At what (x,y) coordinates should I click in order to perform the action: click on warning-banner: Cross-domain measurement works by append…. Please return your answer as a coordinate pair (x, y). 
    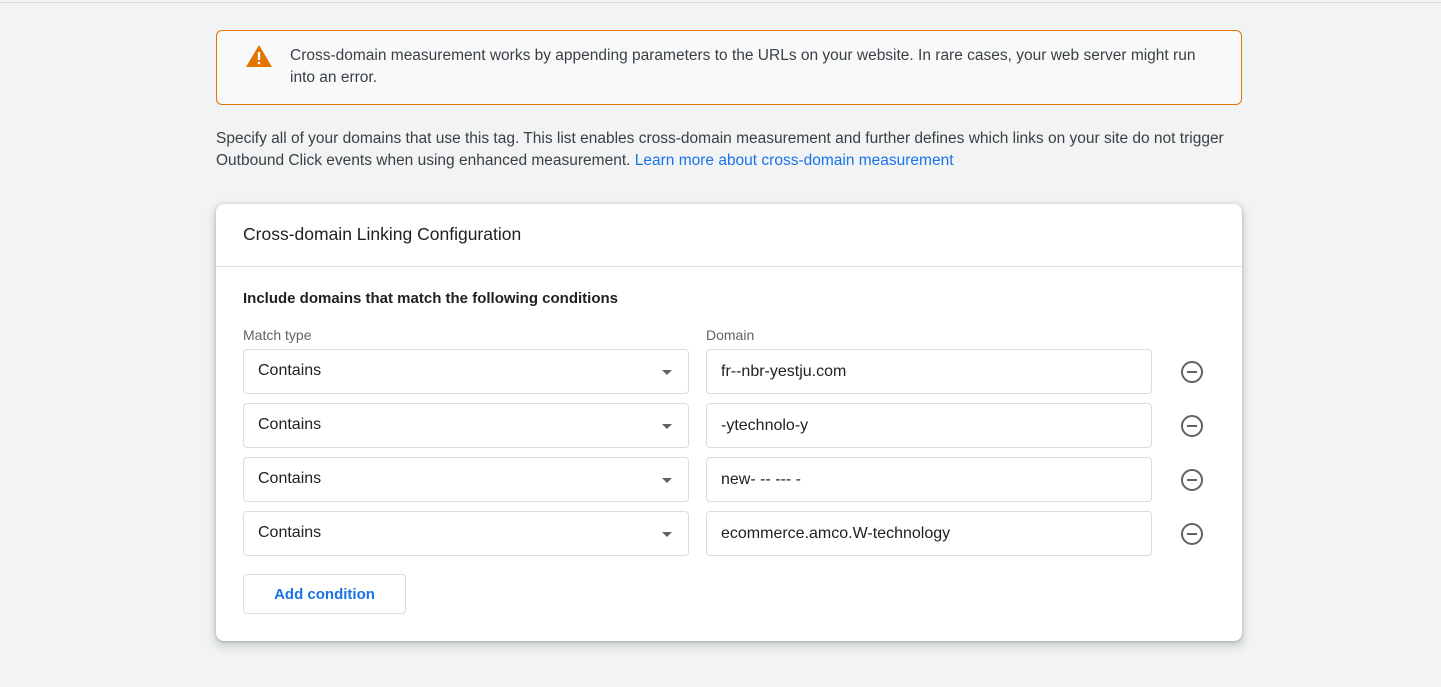
    Looking at the image, I should click on (729, 67).